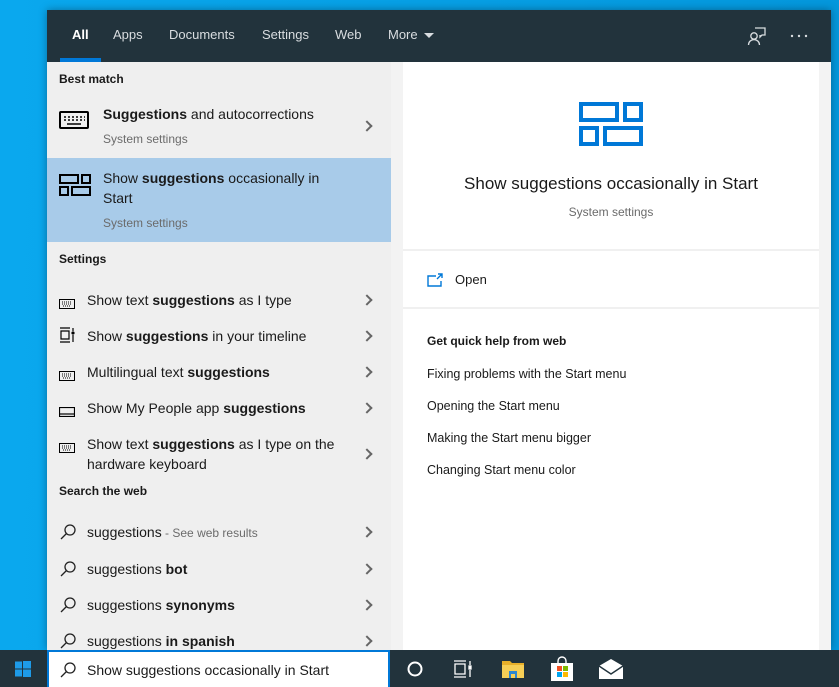 The height and width of the screenshot is (687, 839). What do you see at coordinates (527, 280) in the screenshot?
I see `open-button: Open` at bounding box center [527, 280].